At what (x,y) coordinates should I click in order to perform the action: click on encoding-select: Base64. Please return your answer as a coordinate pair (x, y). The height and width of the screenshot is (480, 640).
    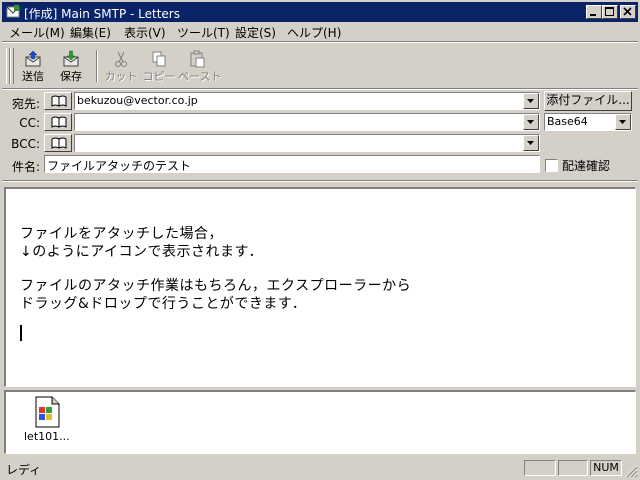
    Looking at the image, I should click on (588, 122).